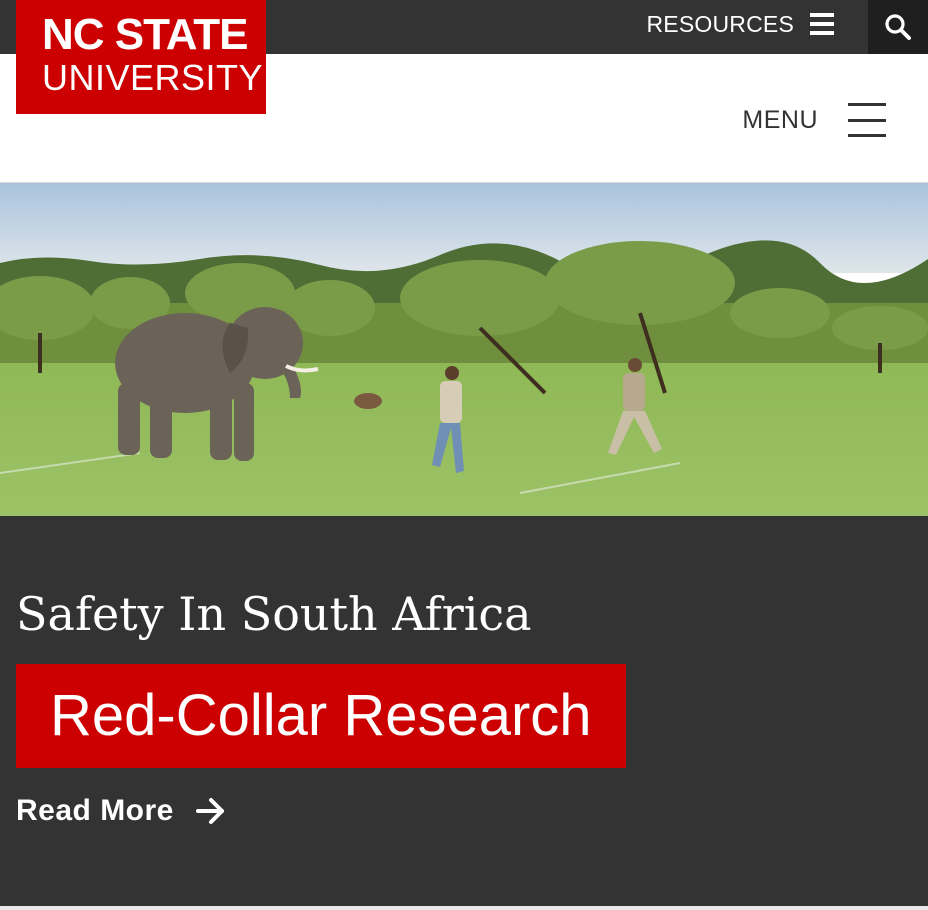  Describe the element at coordinates (95, 810) in the screenshot. I see `read-more-label: Read More` at that location.